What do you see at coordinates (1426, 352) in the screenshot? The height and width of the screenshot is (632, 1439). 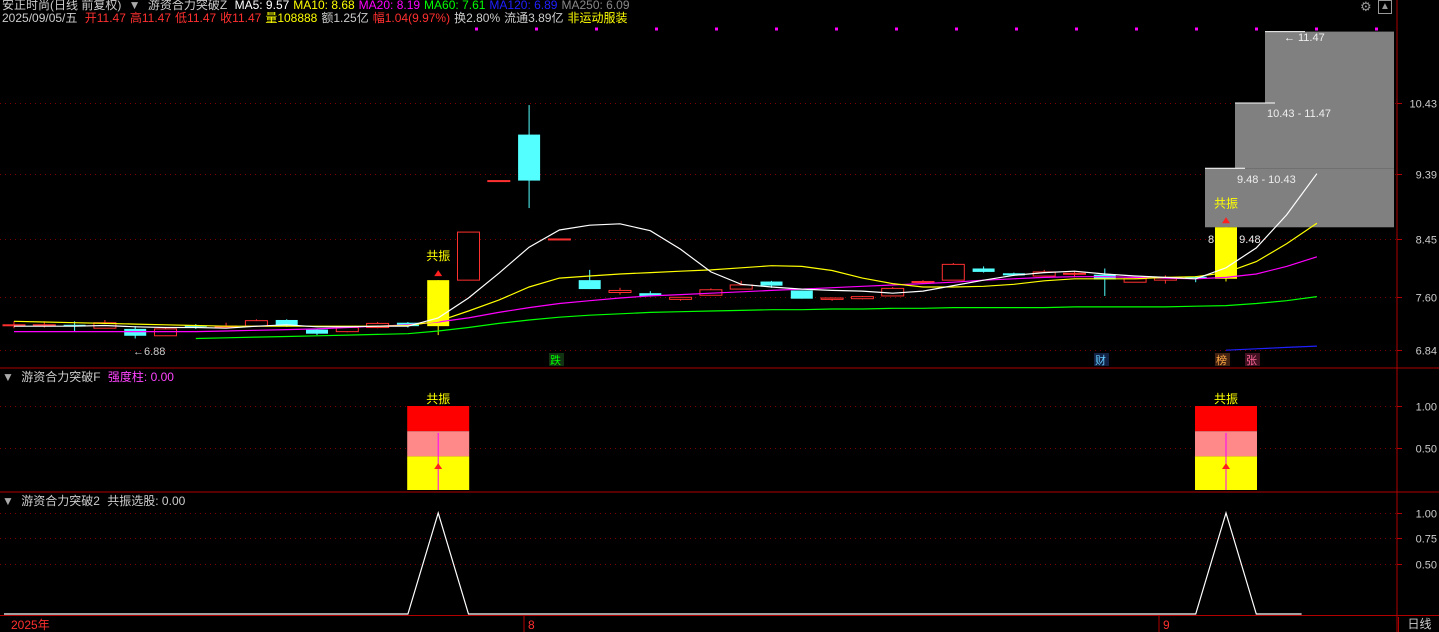 I see `price-axis-label: 6.84` at bounding box center [1426, 352].